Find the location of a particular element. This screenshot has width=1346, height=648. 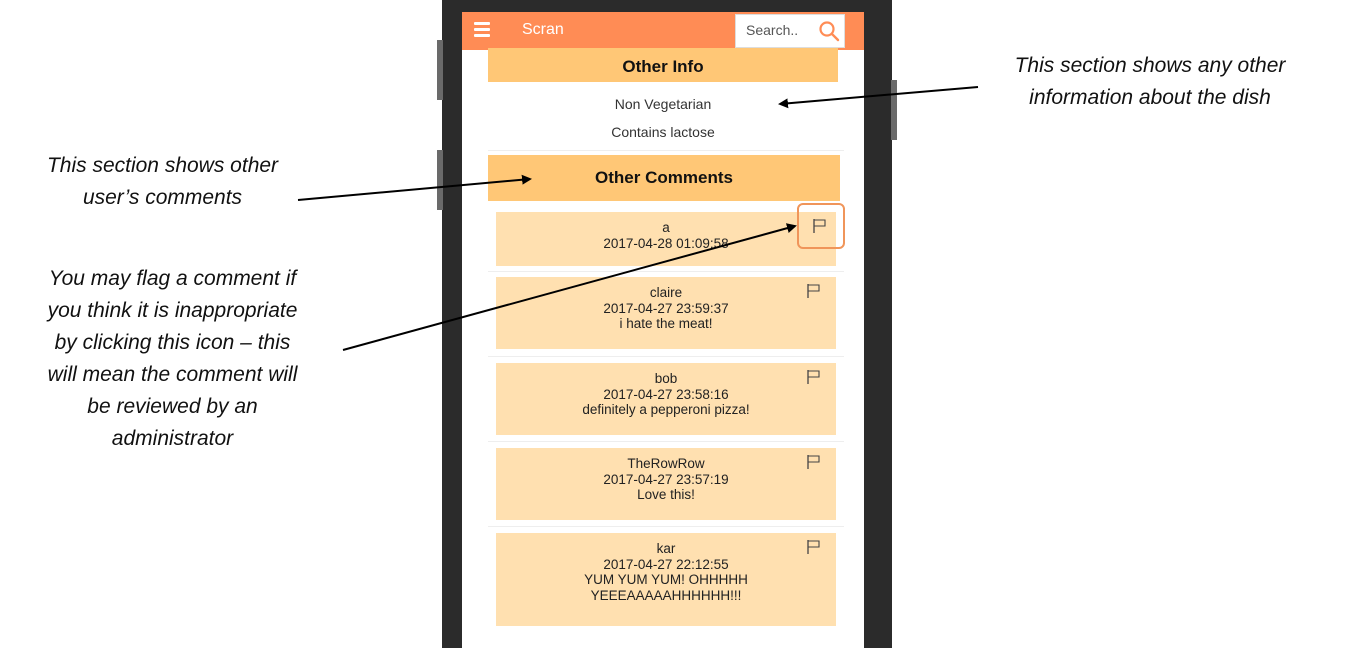

comment-timestamp: 2017-04-27 22:12:55 is located at coordinates (666, 564).